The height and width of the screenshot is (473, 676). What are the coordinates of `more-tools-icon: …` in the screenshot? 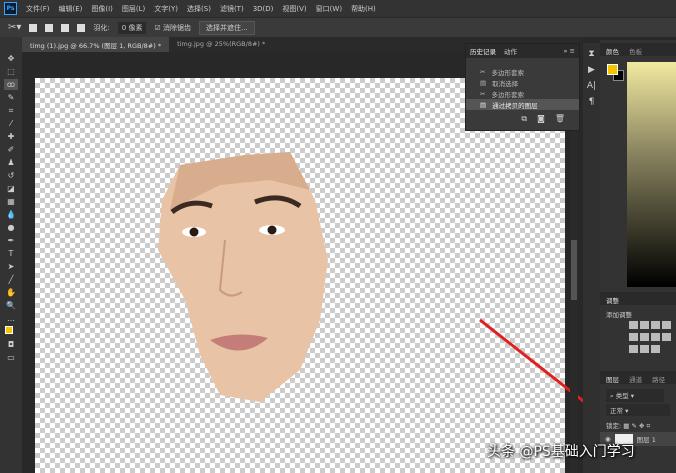 It's located at (11, 318).